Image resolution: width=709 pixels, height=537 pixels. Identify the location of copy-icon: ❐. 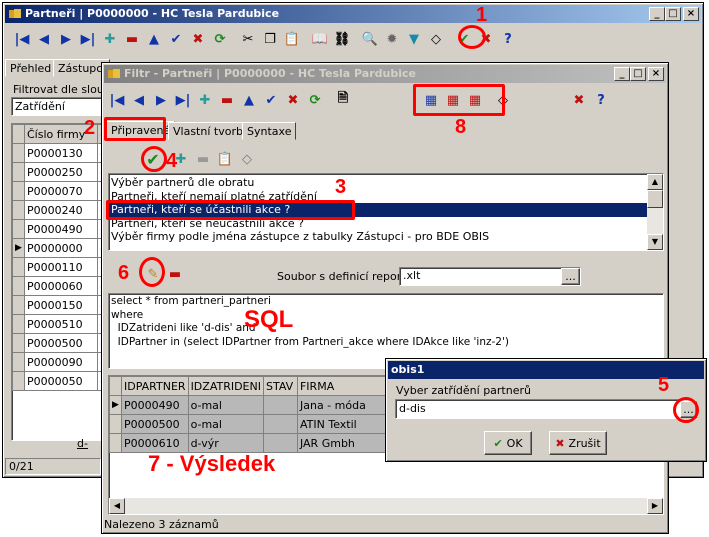
(270, 39).